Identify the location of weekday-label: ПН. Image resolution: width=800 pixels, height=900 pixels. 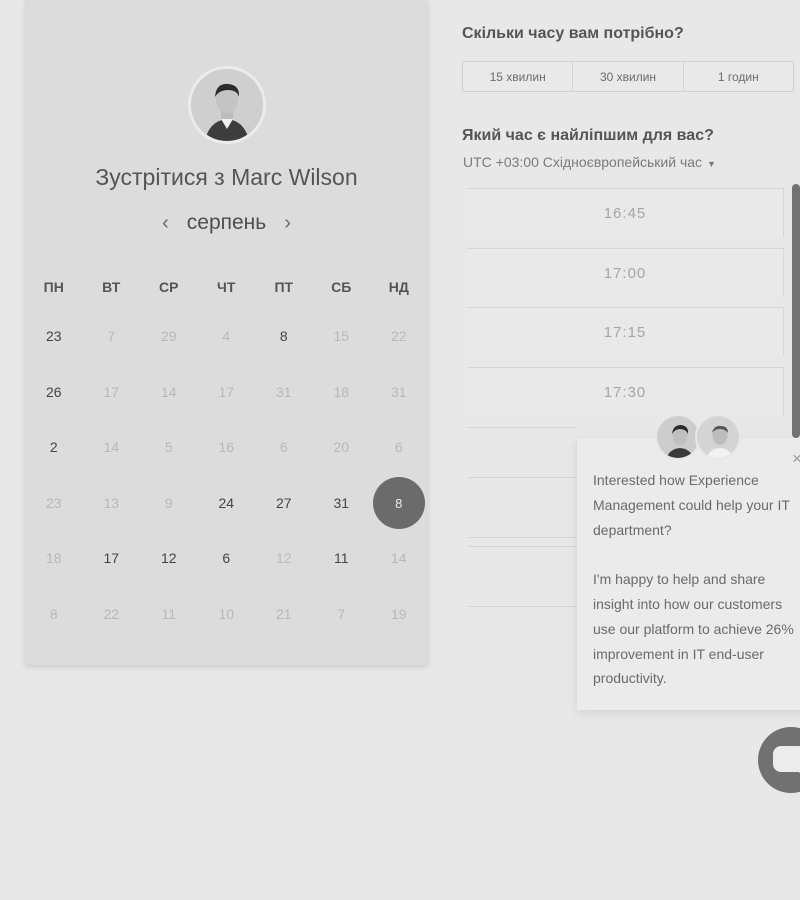
(53, 287).